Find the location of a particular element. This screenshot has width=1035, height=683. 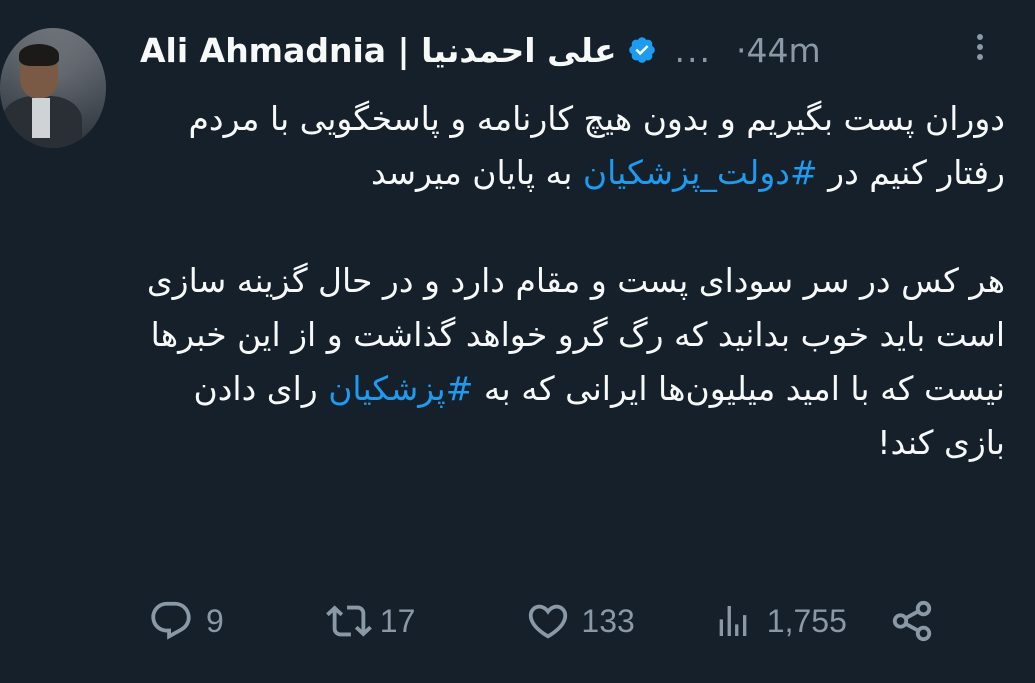

verified-badge-icon is located at coordinates (642, 50).